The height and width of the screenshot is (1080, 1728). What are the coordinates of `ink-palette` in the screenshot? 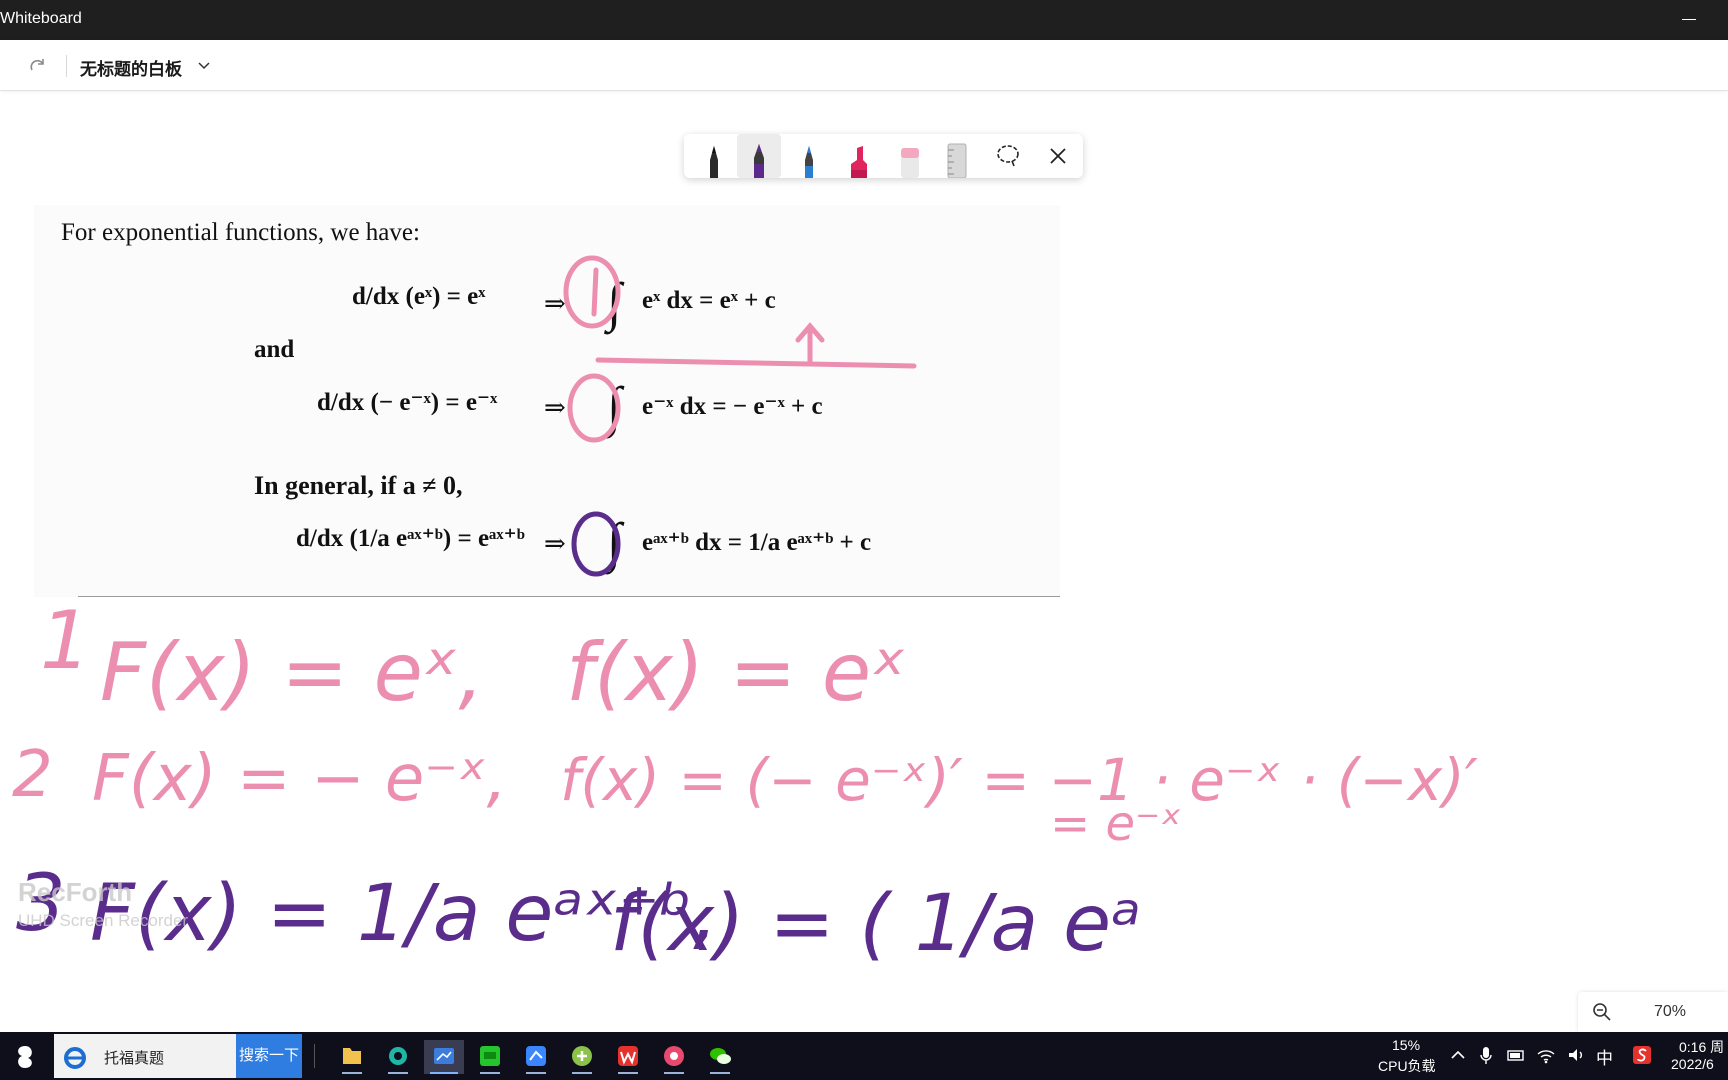 It's located at (883, 156).